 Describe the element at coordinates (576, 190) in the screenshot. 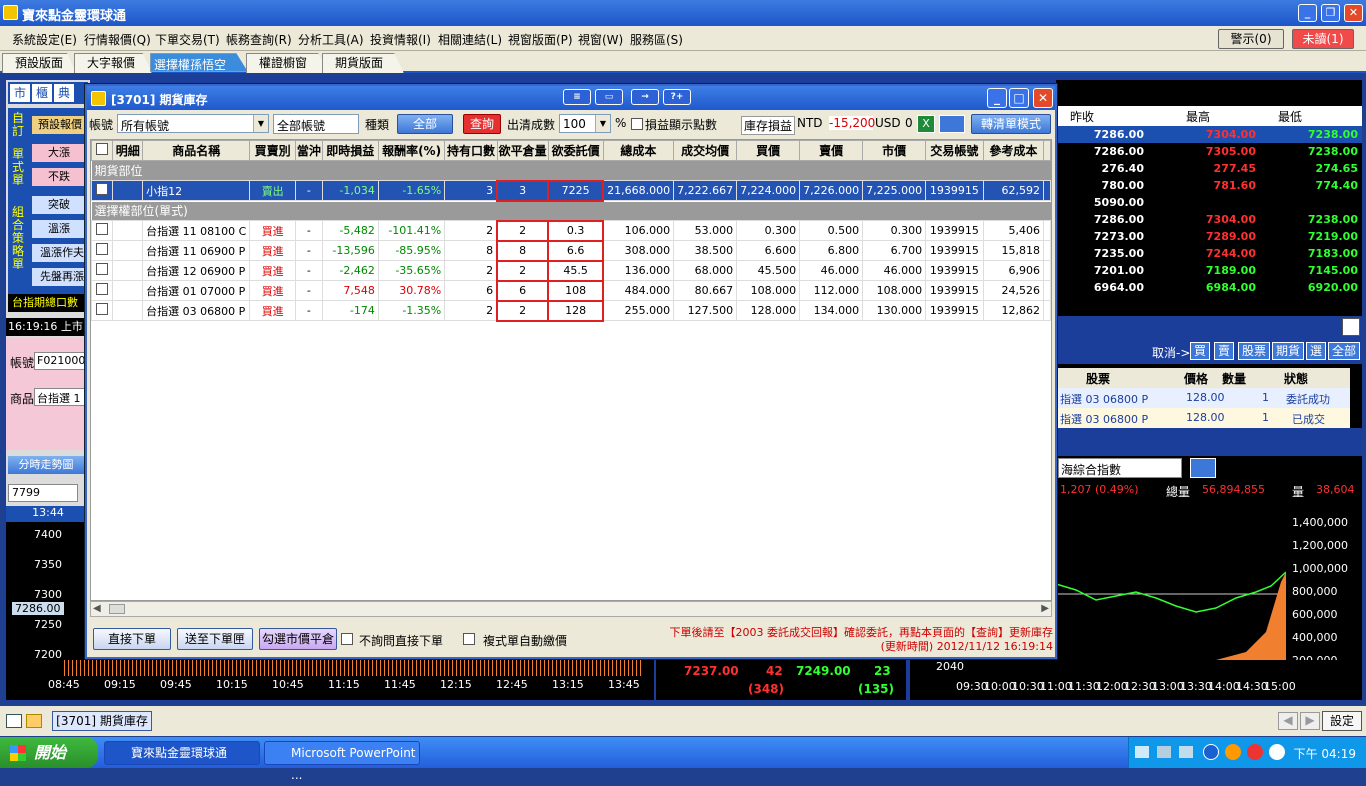

I see `table-cell: 7225` at that location.